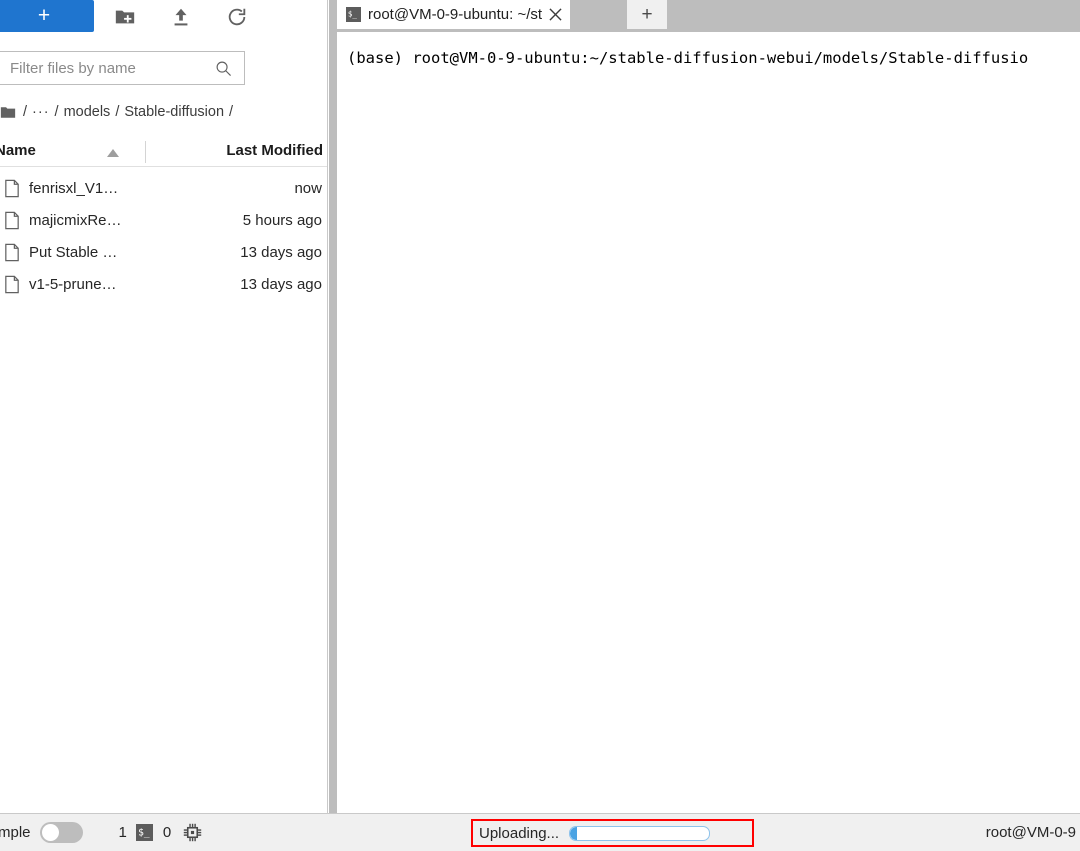  What do you see at coordinates (163, 220) in the screenshot?
I see `table-row: majicmixRe… 5 hours ago` at bounding box center [163, 220].